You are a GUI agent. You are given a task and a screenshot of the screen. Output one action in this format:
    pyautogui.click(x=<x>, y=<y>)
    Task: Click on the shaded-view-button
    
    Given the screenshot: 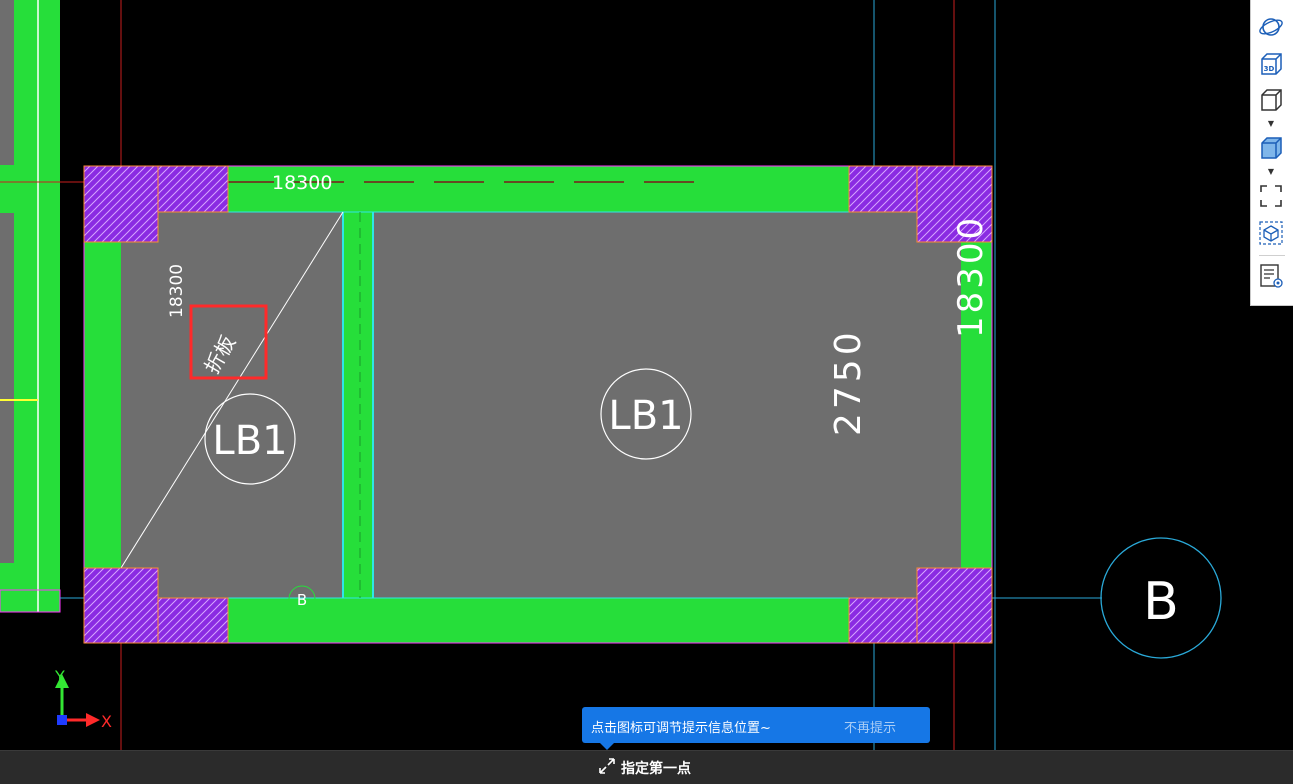 What is the action you would take?
    pyautogui.click(x=1271, y=148)
    